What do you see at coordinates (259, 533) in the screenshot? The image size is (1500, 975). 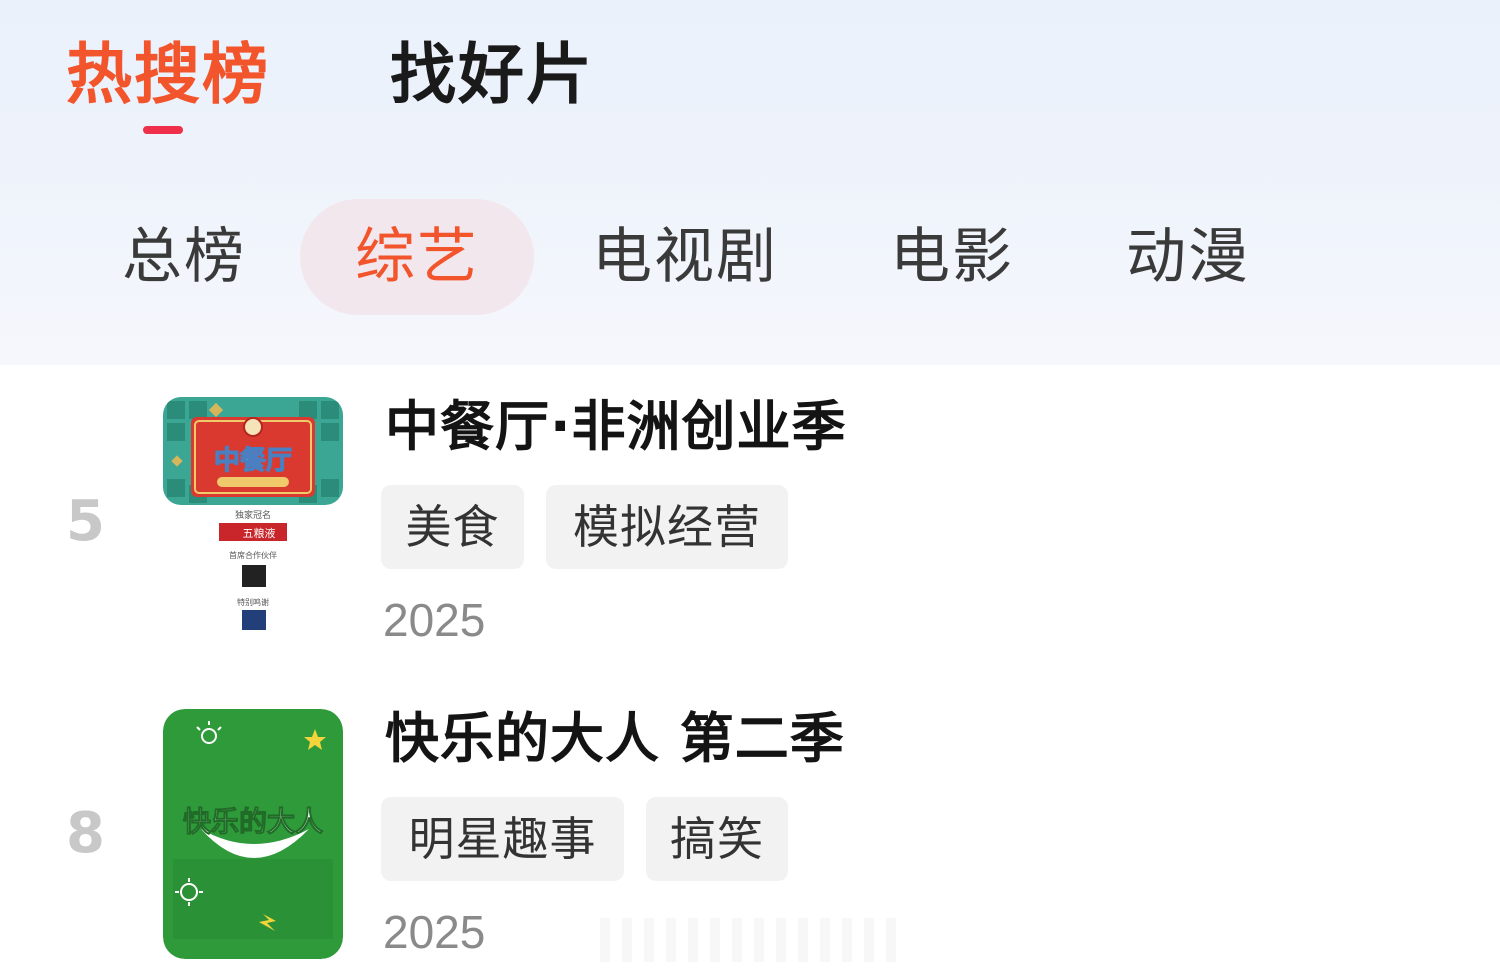 I see `svg-text: 五粮液` at bounding box center [259, 533].